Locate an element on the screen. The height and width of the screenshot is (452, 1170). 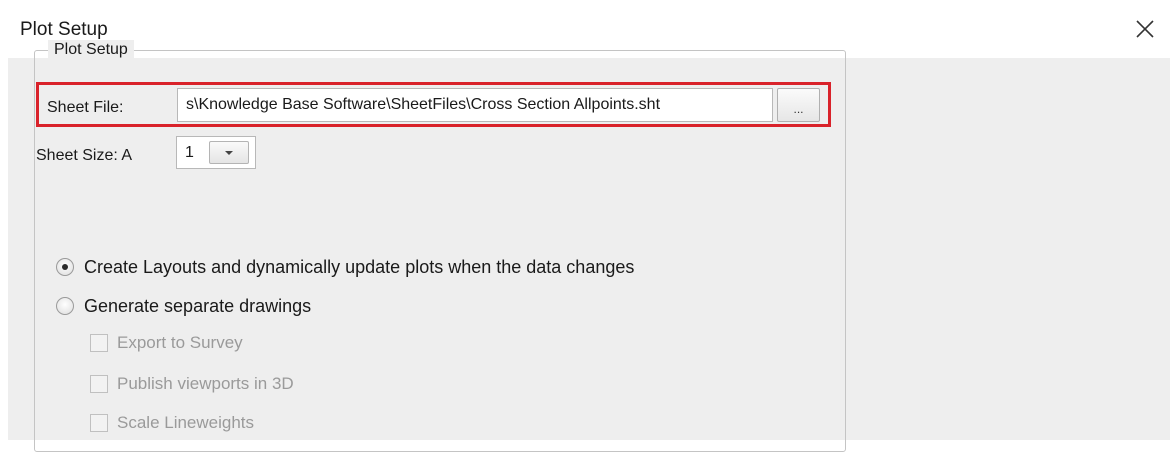
close-icon is located at coordinates (1145, 29).